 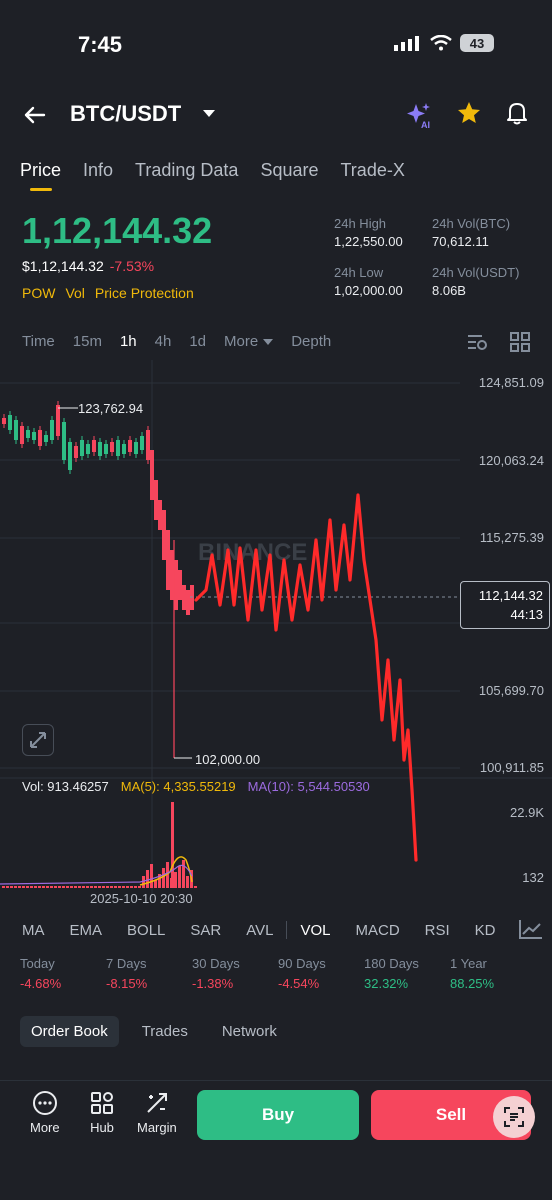 I want to click on more-dots-icon, so click(x=44, y=1103).